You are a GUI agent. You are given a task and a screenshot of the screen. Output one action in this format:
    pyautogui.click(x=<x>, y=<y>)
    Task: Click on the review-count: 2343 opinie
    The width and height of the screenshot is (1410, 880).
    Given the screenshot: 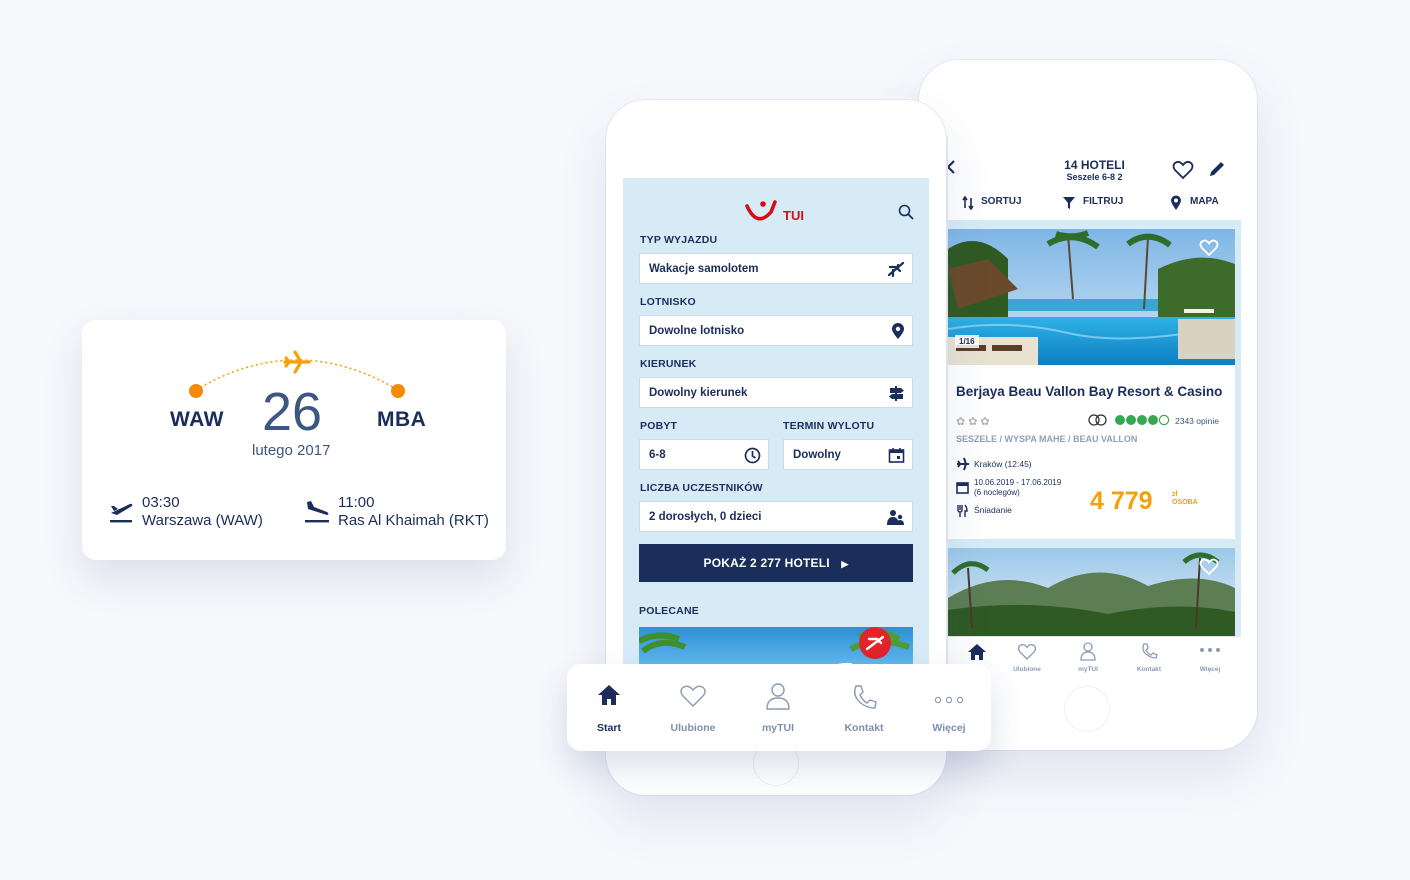 What is the action you would take?
    pyautogui.click(x=1197, y=421)
    